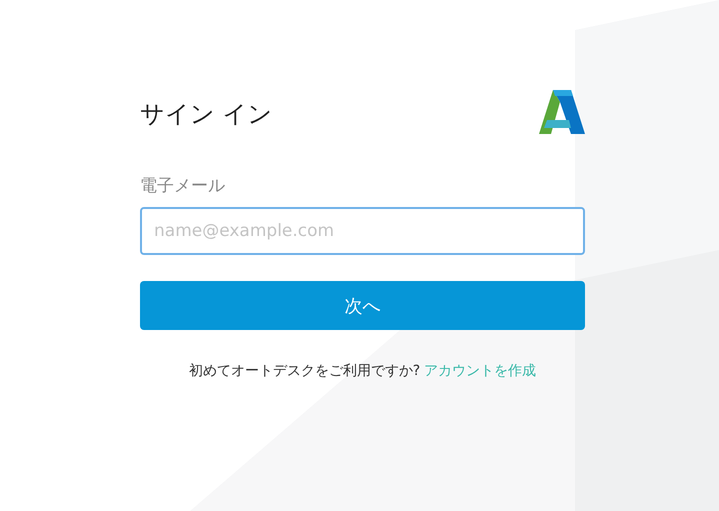 Image resolution: width=719 pixels, height=511 pixels. I want to click on page-title: サイン イン, so click(206, 114).